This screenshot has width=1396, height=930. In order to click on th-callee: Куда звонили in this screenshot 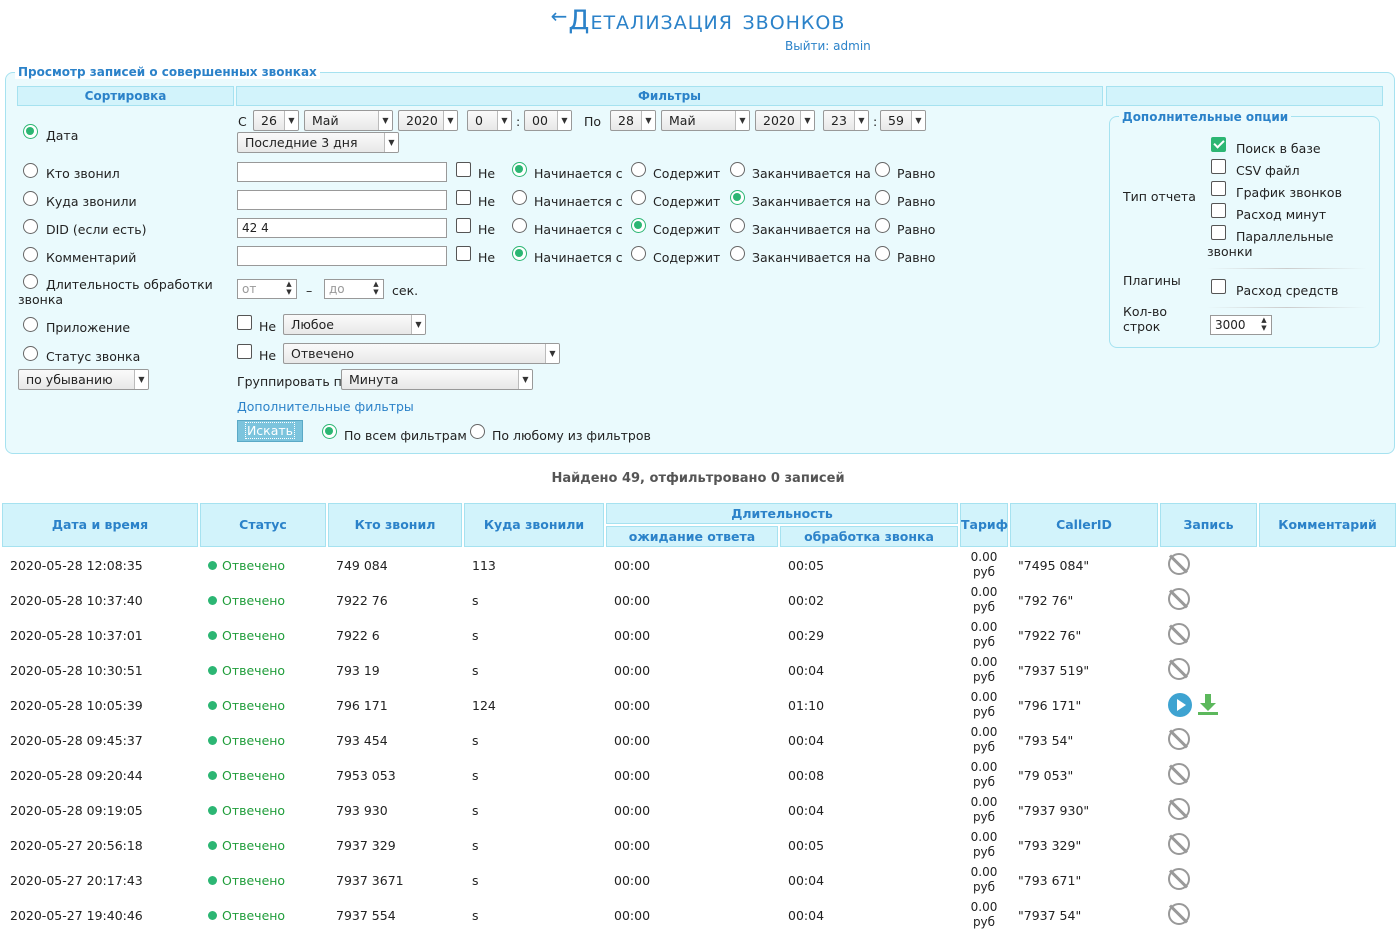, I will do `click(534, 525)`.